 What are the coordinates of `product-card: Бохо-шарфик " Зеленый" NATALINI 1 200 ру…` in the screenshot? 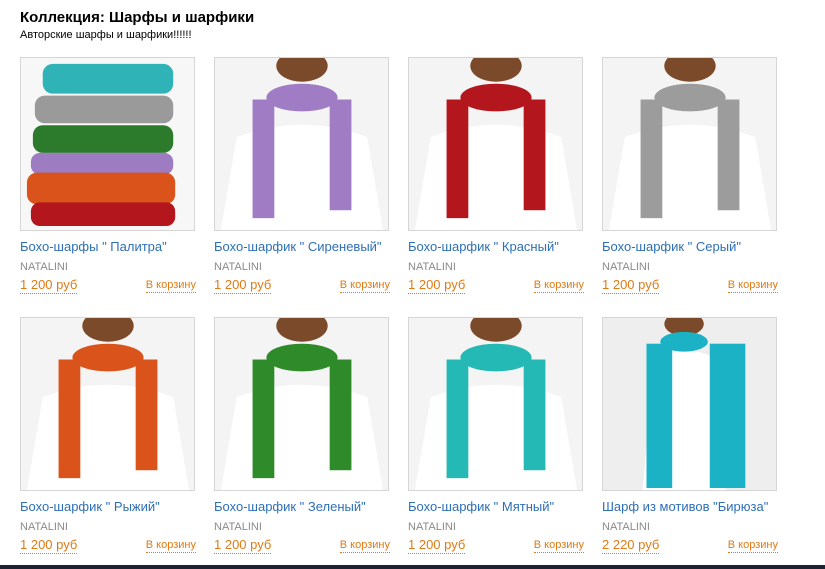 It's located at (302, 437).